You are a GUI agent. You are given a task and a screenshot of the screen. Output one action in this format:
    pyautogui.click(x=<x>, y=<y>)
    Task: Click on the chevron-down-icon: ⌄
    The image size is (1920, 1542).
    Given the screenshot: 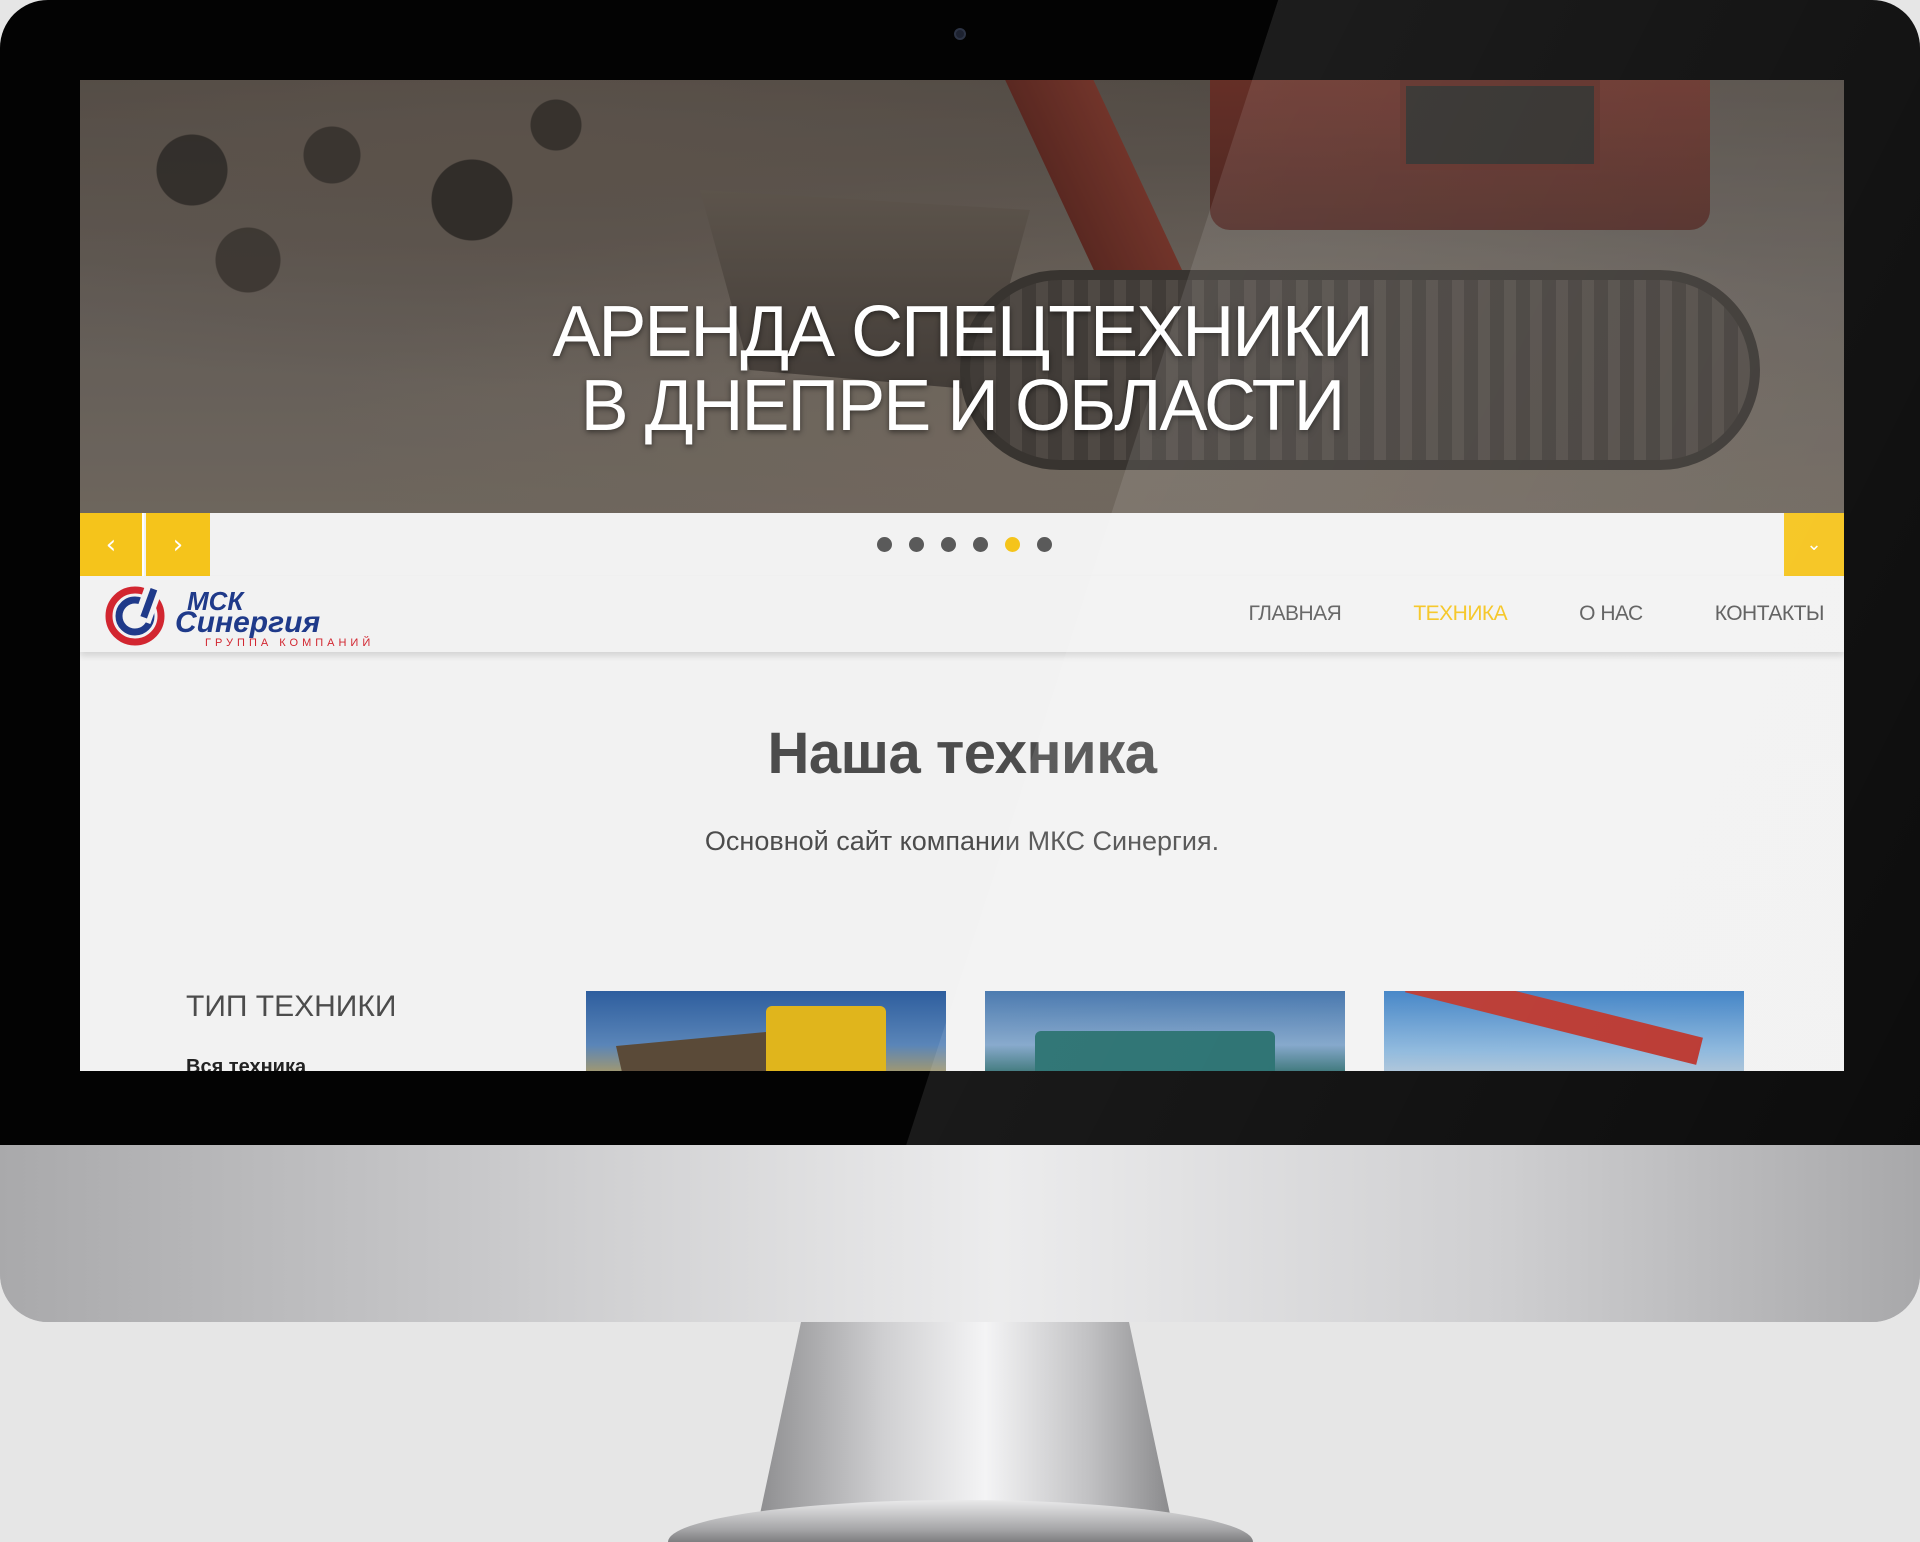 What is the action you would take?
    pyautogui.click(x=1814, y=544)
    